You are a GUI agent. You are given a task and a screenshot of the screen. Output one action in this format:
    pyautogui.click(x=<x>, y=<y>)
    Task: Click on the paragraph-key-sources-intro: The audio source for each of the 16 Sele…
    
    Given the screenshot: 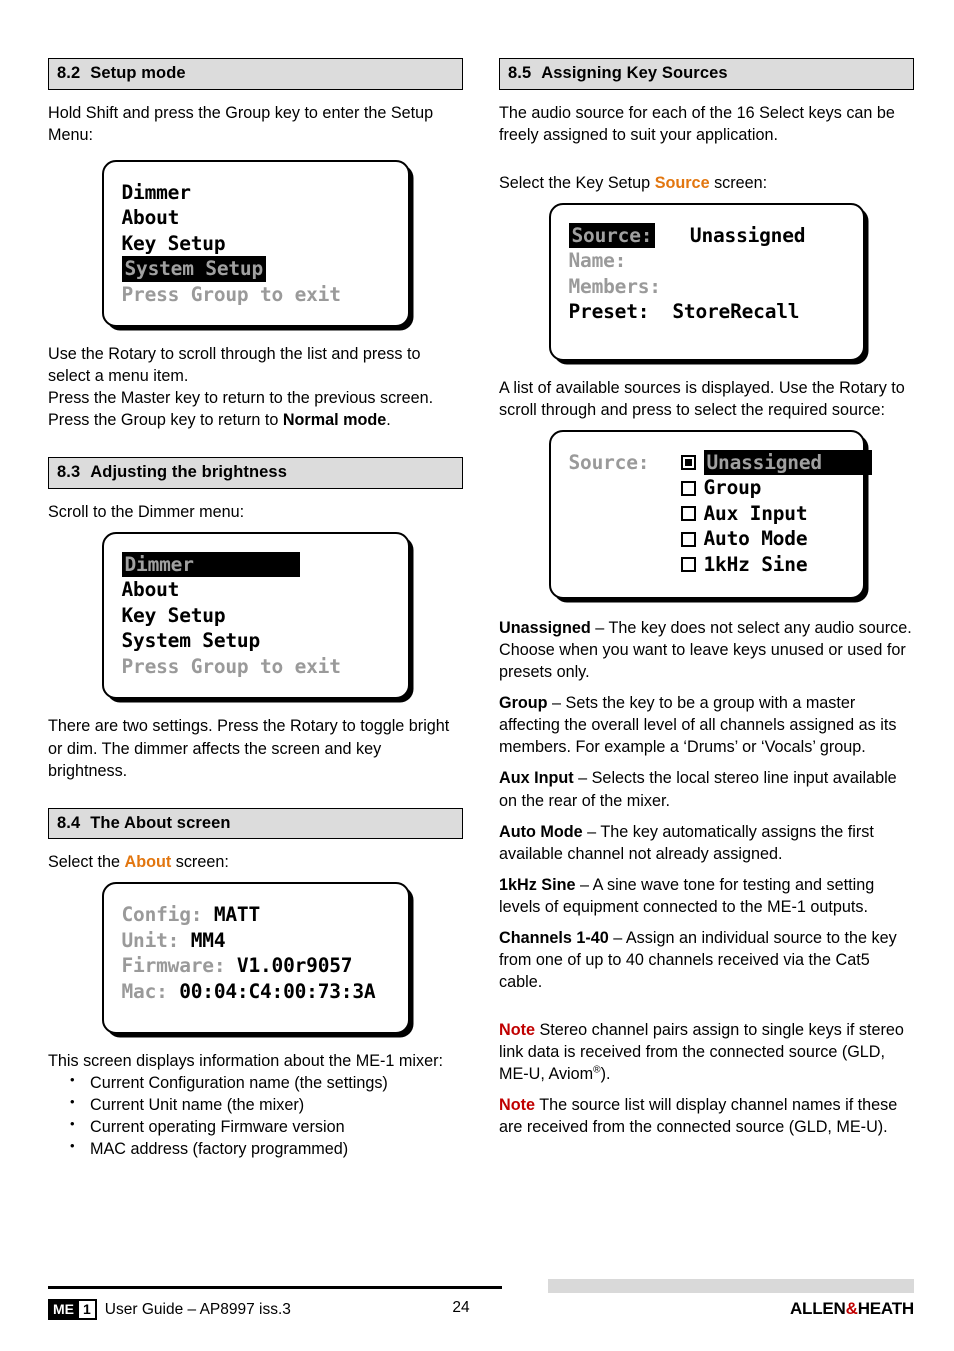 What is the action you would take?
    pyautogui.click(x=697, y=123)
    